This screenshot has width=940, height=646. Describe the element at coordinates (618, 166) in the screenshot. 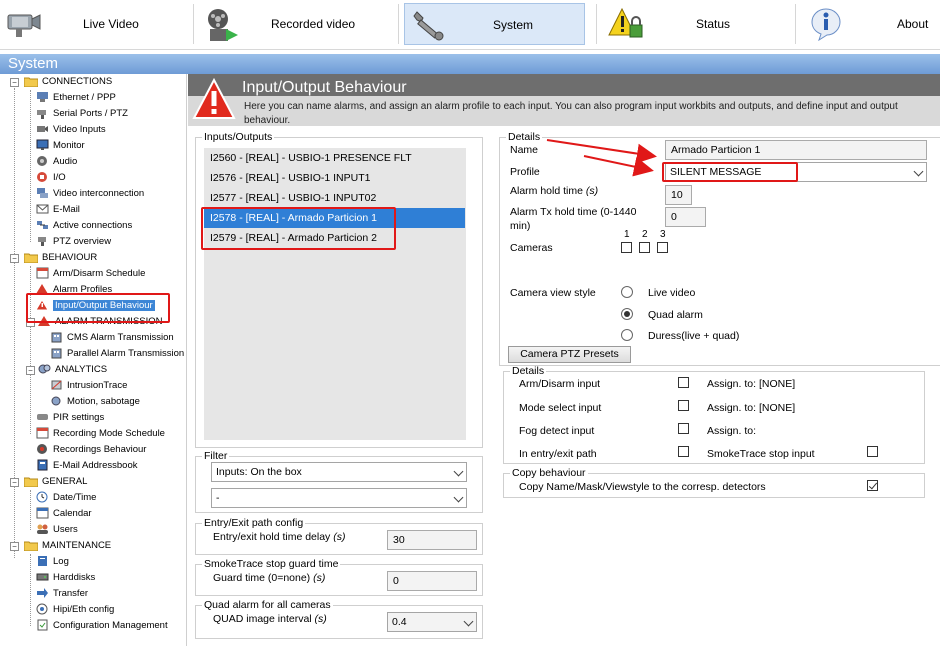

I see `annotation-arrow-profile` at that location.